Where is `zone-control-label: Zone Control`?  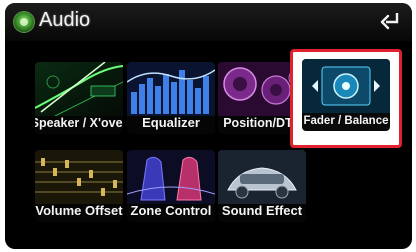
zone-control-label: Zone Control is located at coordinates (171, 210).